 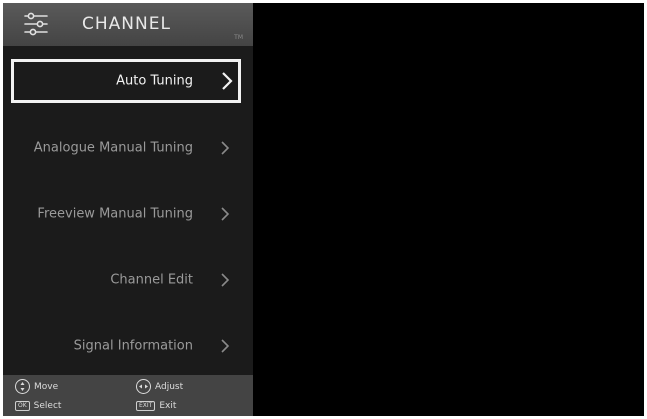 I want to click on menu-item-label: Freeview Manual Tuning, so click(x=115, y=214).